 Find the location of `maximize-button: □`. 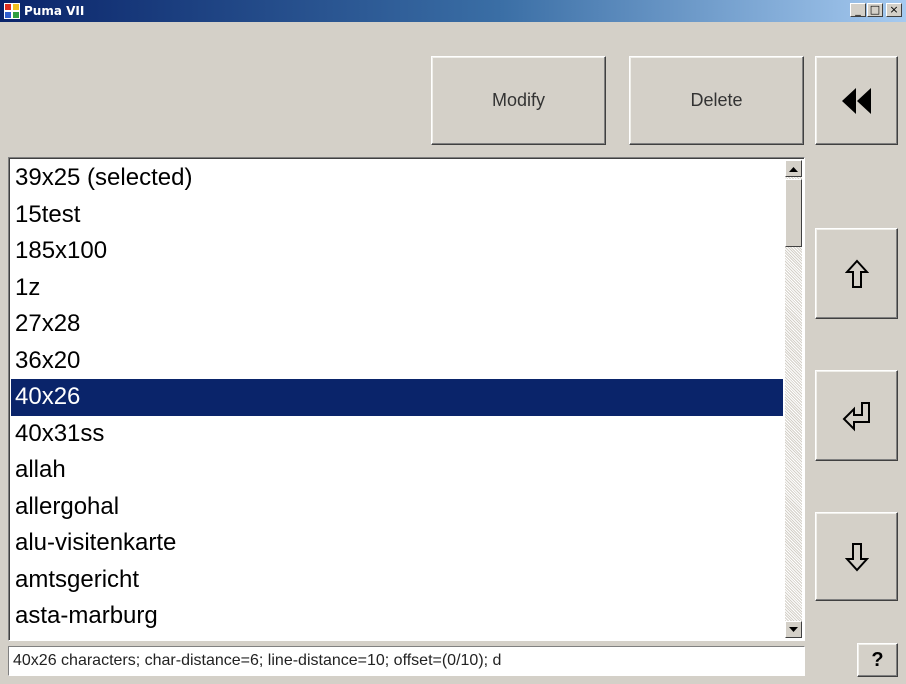

maximize-button: □ is located at coordinates (875, 10).